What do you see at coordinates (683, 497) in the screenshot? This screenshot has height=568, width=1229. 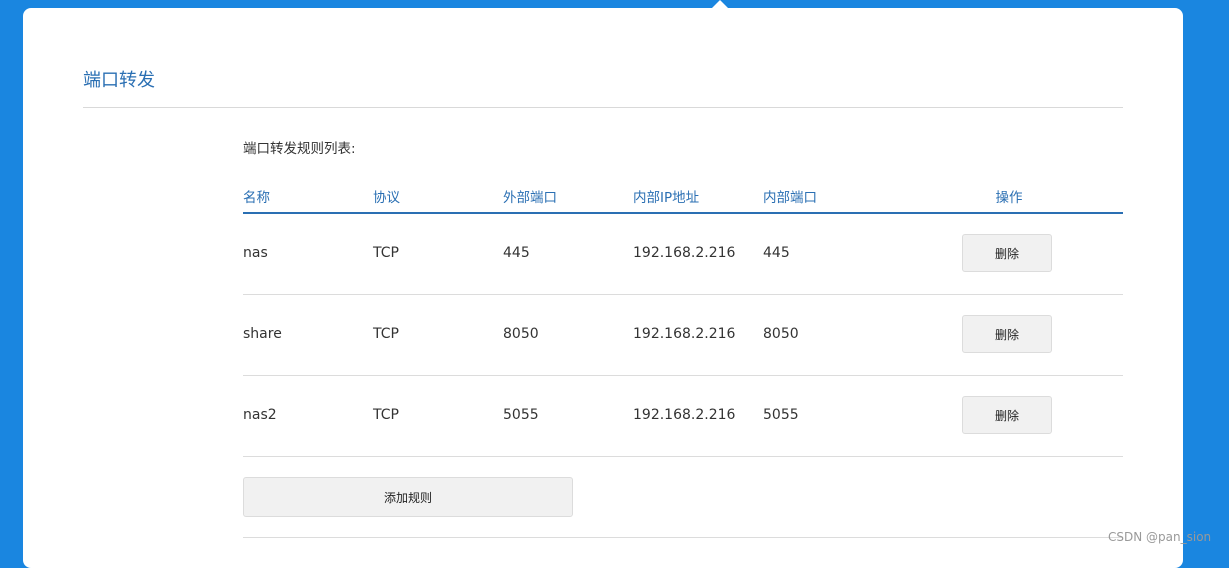 I see `add-rule-section: 添加规则` at bounding box center [683, 497].